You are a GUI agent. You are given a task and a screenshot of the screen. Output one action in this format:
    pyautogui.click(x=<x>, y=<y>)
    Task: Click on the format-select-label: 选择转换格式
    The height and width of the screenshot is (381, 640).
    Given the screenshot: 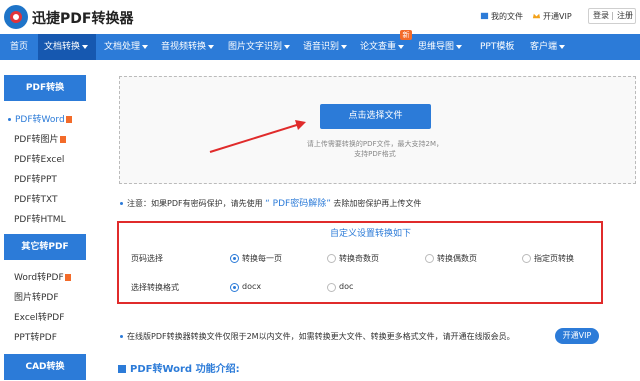 What is the action you would take?
    pyautogui.click(x=155, y=287)
    